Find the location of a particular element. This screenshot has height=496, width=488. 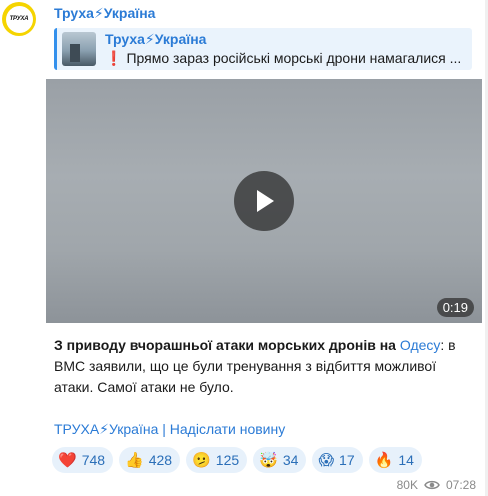

reaction-chip: 🫤 125 is located at coordinates (217, 460).